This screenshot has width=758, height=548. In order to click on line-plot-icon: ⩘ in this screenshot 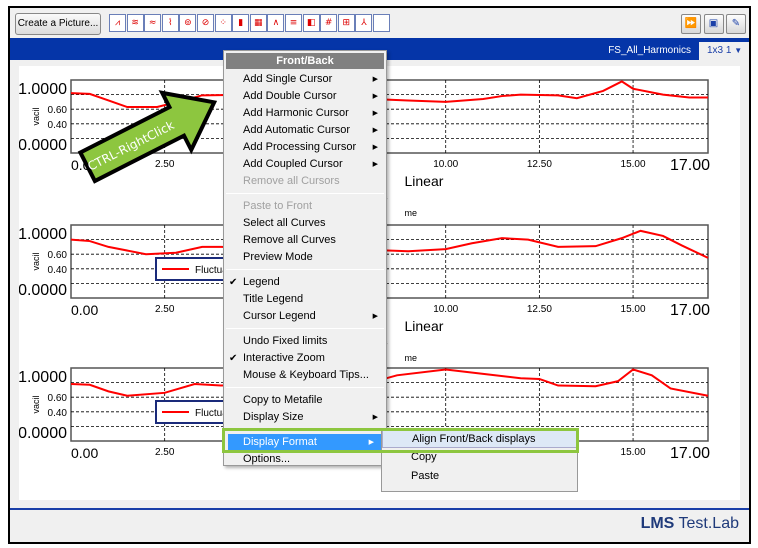, I will do `click(117, 23)`.